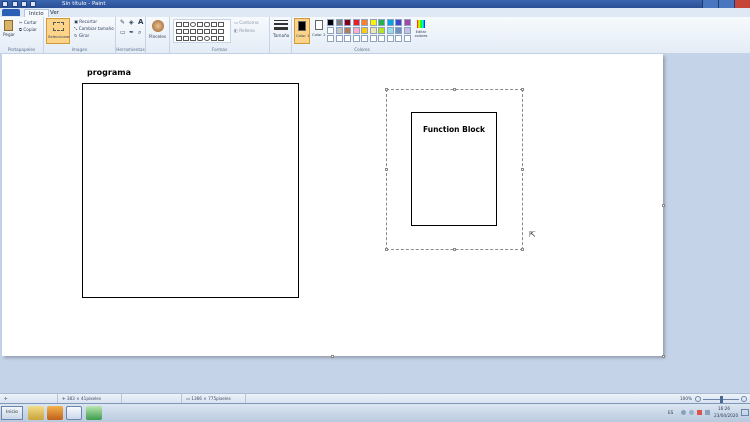  Describe the element at coordinates (58, 31) in the screenshot. I see `select-button: Seleccionar` at that location.